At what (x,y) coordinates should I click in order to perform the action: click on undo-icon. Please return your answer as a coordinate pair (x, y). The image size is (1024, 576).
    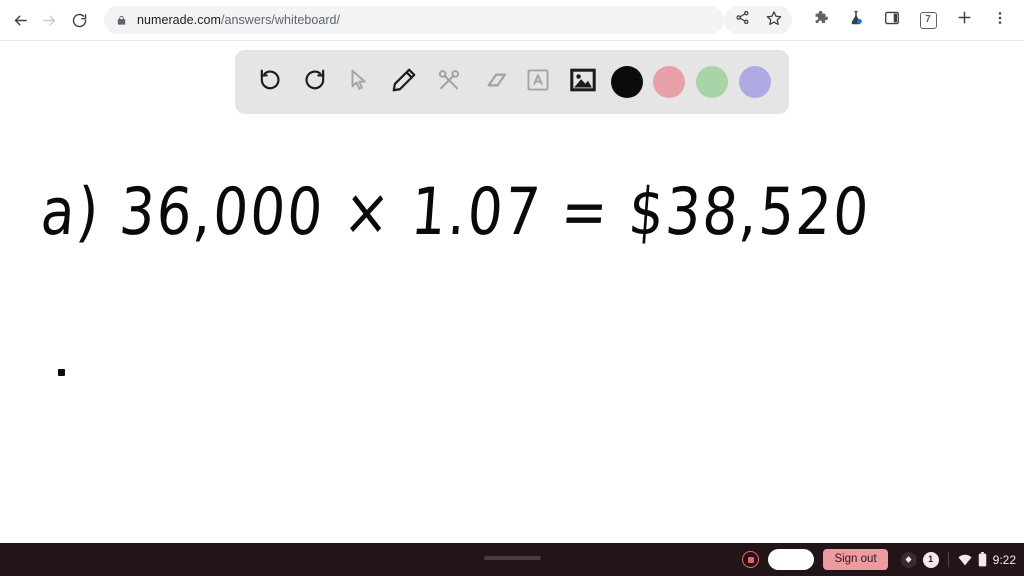
    Looking at the image, I should click on (270, 82).